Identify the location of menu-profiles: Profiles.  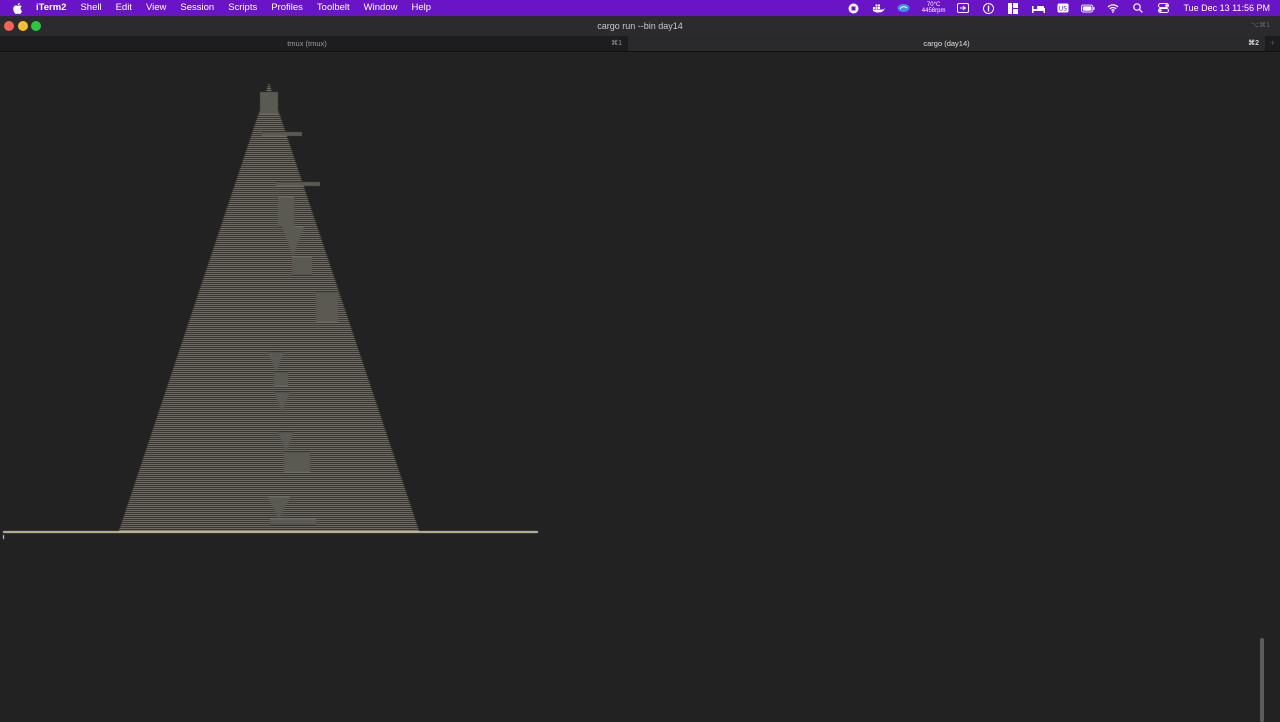
(287, 8).